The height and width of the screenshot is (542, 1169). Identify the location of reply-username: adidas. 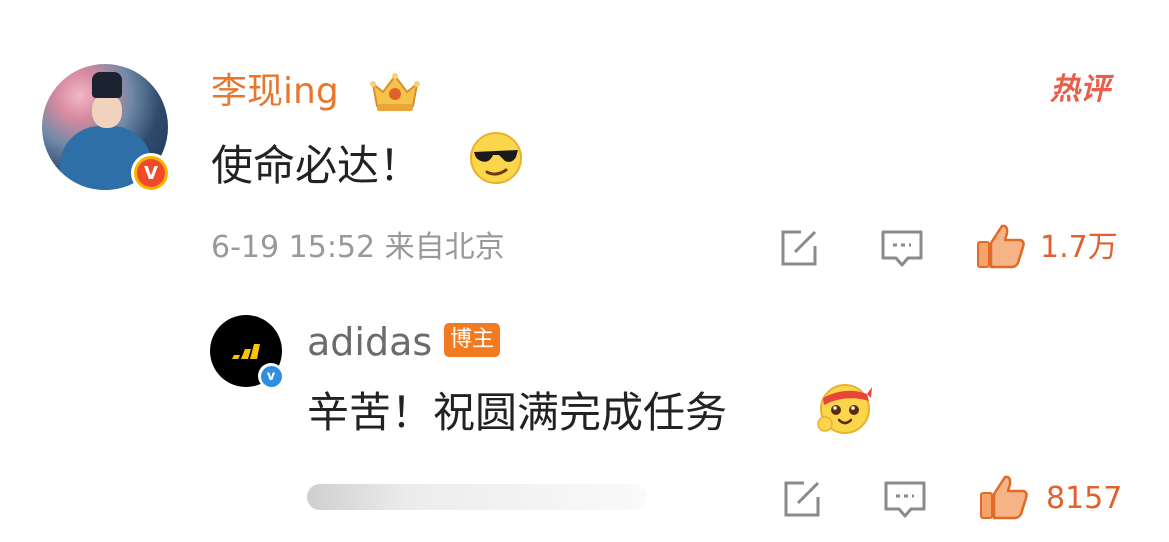
(369, 342).